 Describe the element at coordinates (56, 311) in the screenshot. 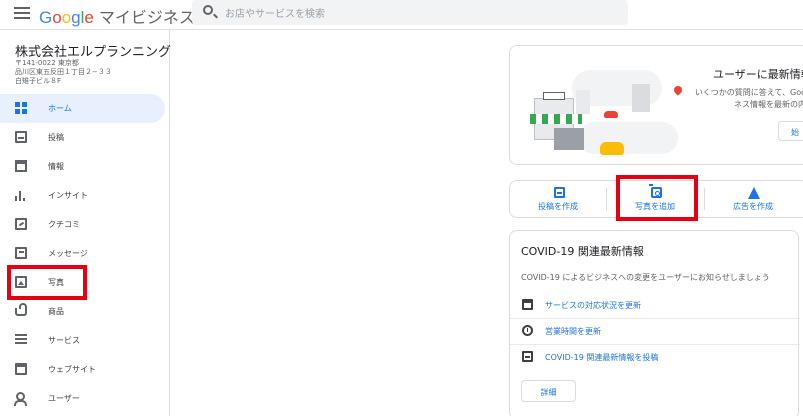

I see `sidebar-item-label: 商品` at that location.